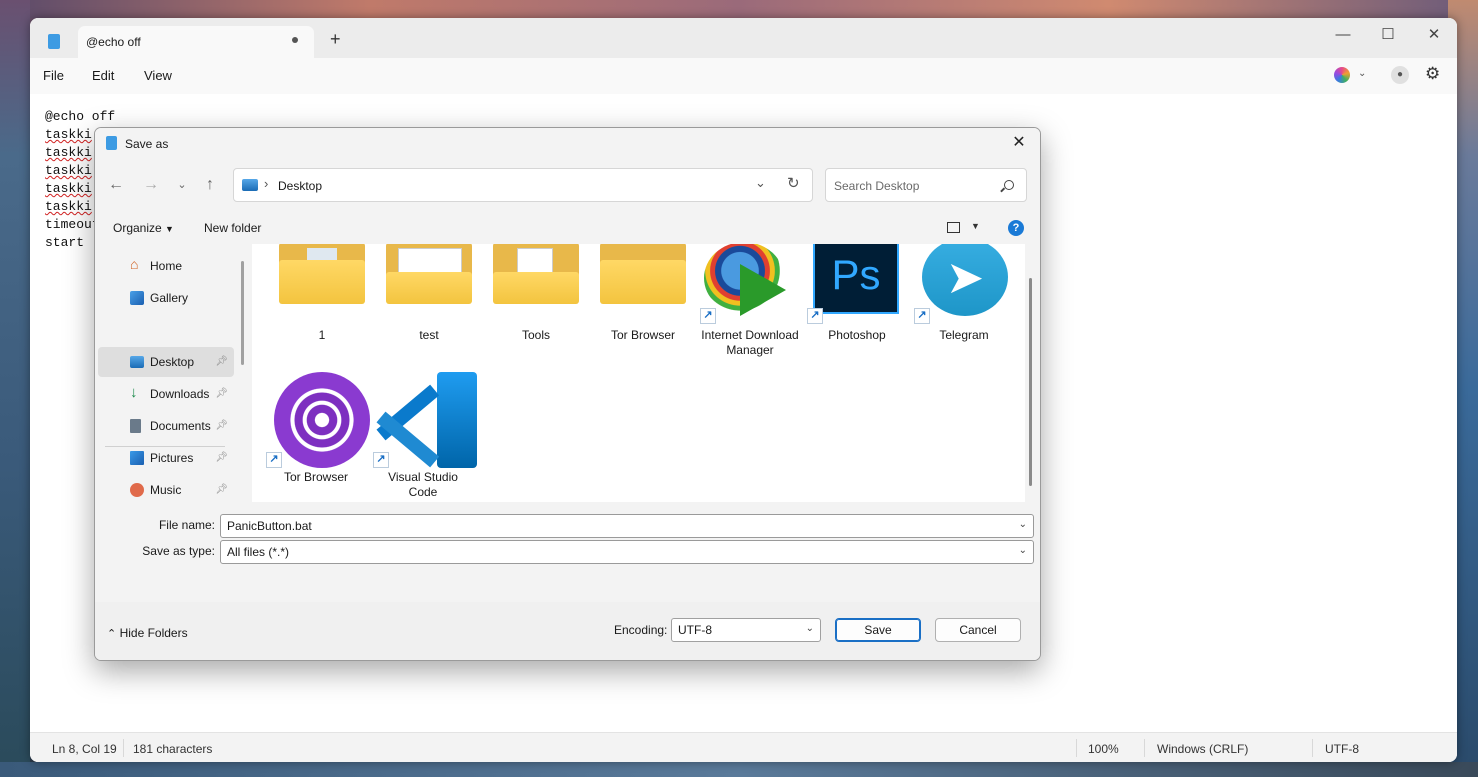  I want to click on help-icon: ?, so click(1016, 228).